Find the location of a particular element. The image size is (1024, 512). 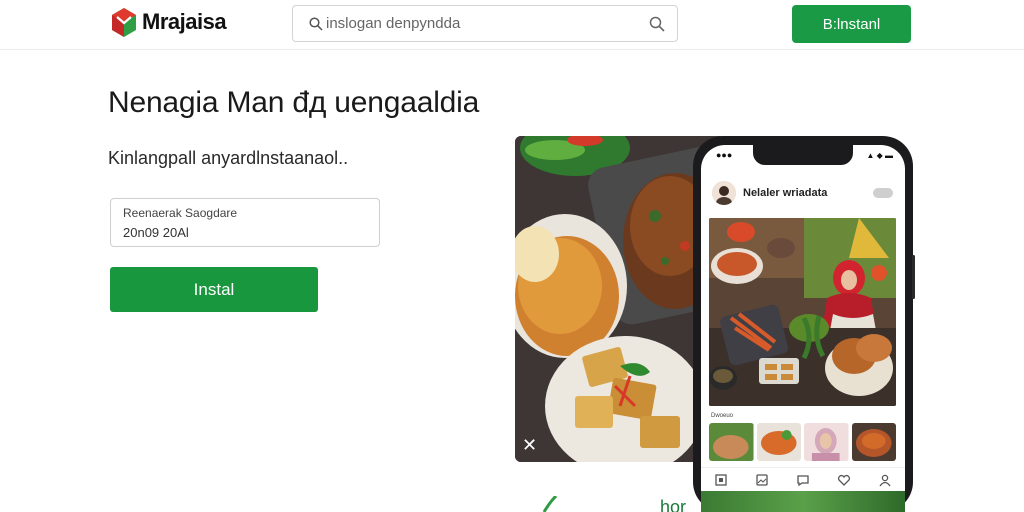

thumbs-label: Dwoeuo is located at coordinates (722, 416).